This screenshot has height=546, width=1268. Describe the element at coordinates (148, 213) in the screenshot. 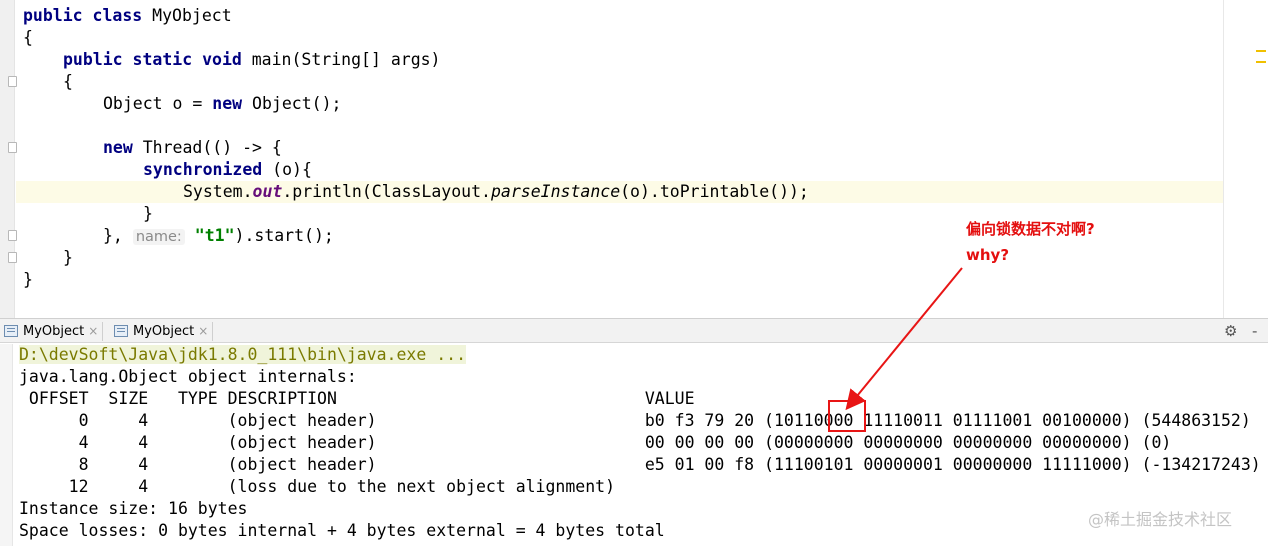

I see `code-line-10: }` at that location.